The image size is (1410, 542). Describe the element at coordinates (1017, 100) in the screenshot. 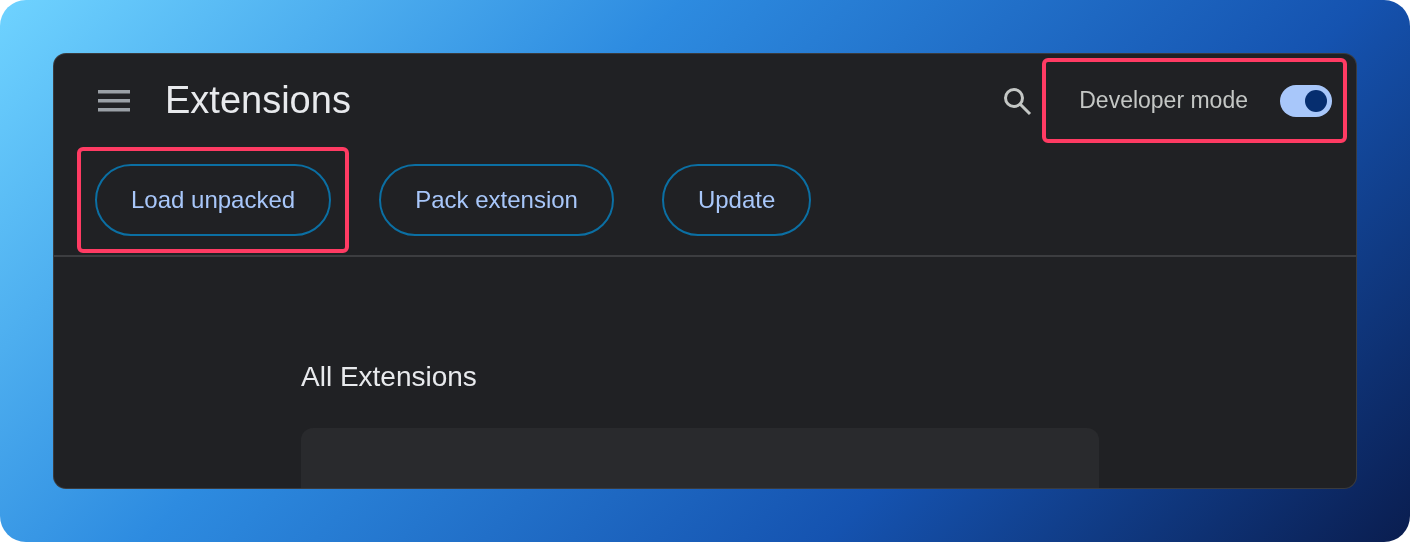

I see `search-icon` at that location.